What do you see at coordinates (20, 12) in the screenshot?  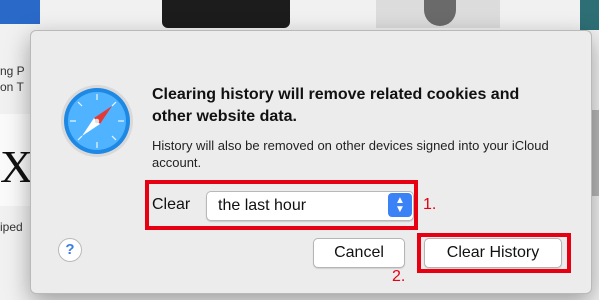 I see `favorite-tile-blue` at bounding box center [20, 12].